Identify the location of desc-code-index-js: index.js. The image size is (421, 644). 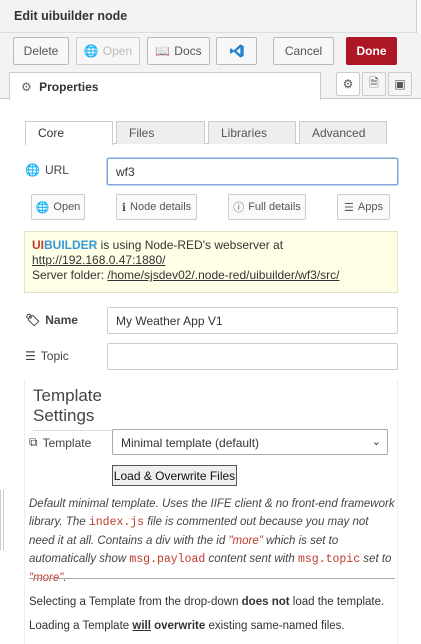
(116, 522).